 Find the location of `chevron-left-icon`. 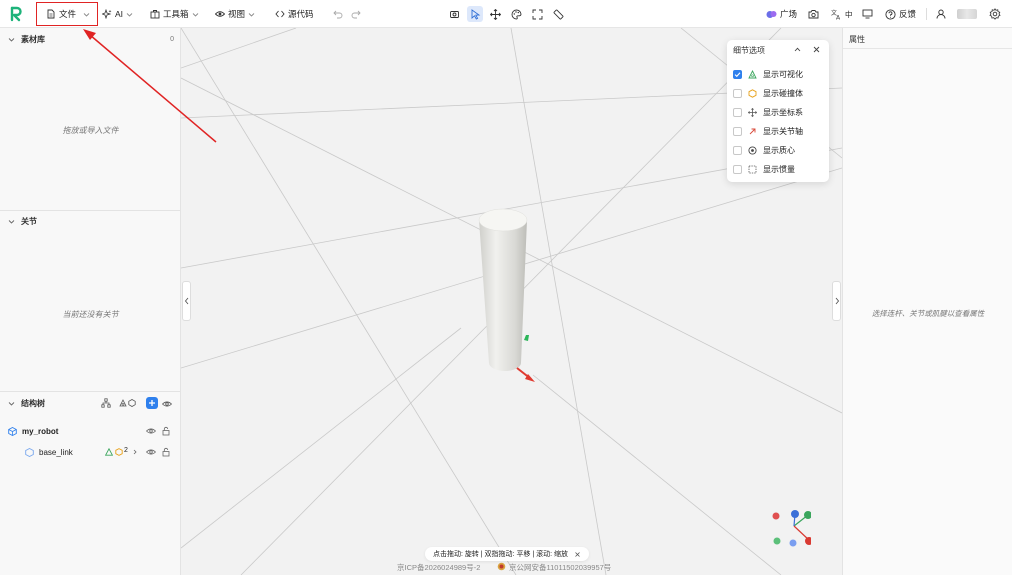

chevron-left-icon is located at coordinates (186, 301).